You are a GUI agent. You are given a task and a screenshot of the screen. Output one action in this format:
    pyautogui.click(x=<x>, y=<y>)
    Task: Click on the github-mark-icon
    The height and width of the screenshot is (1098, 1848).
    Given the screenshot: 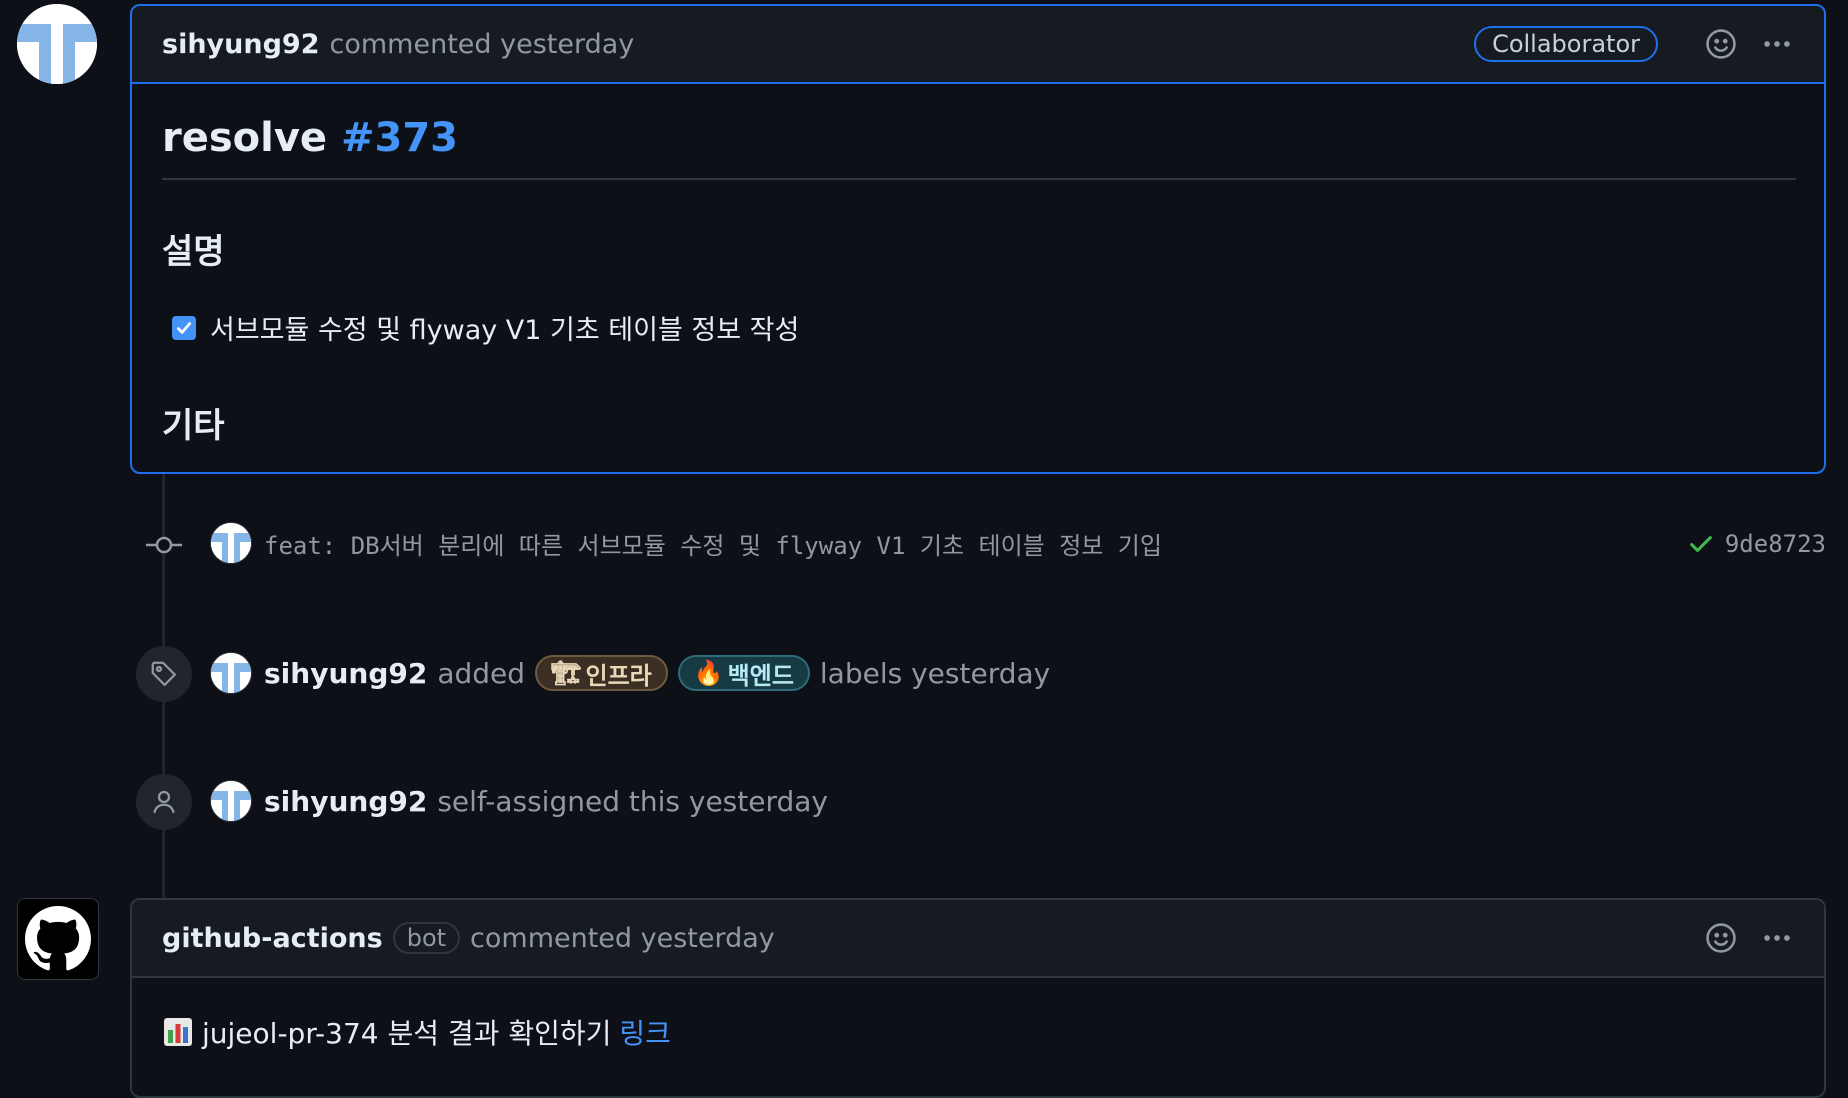 What is the action you would take?
    pyautogui.click(x=58, y=938)
    